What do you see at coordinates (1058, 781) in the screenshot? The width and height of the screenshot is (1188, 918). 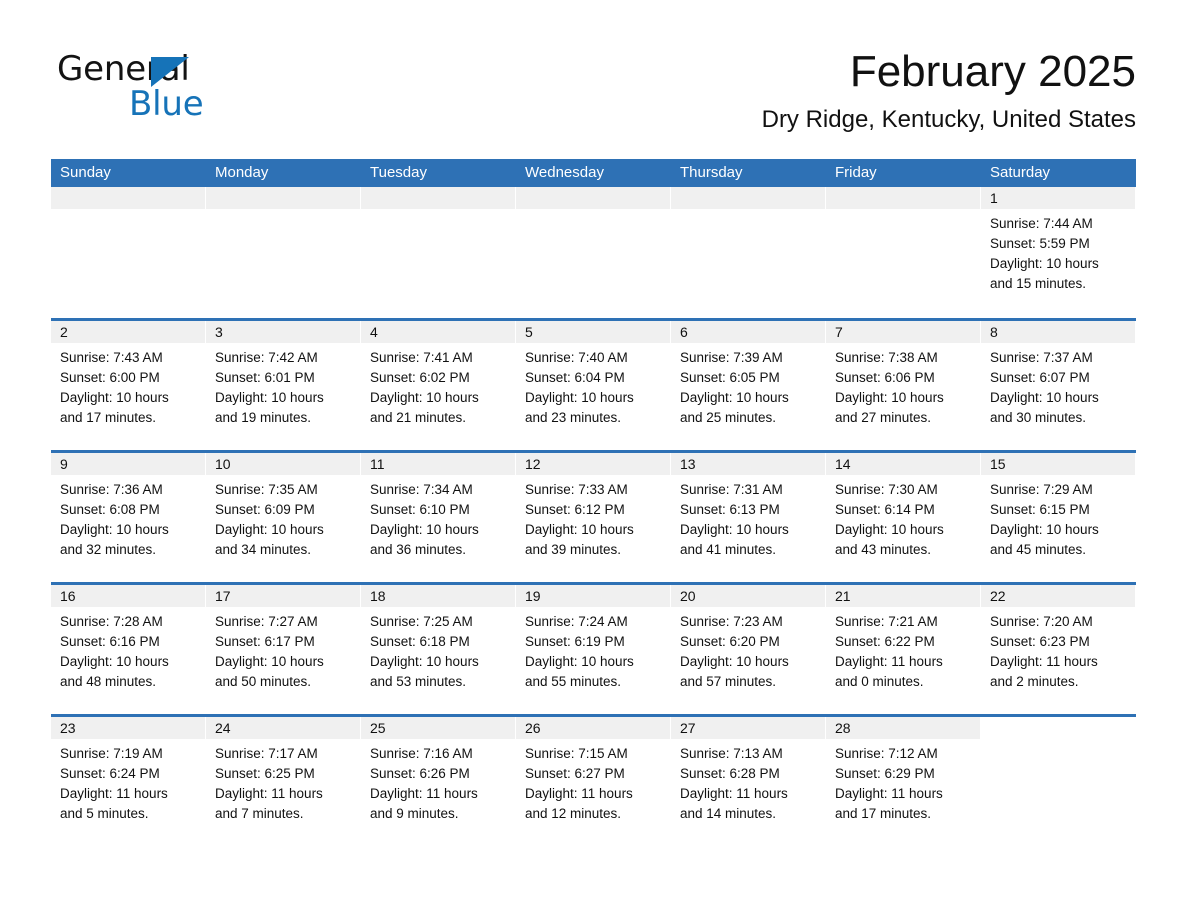 I see `day-cell` at bounding box center [1058, 781].